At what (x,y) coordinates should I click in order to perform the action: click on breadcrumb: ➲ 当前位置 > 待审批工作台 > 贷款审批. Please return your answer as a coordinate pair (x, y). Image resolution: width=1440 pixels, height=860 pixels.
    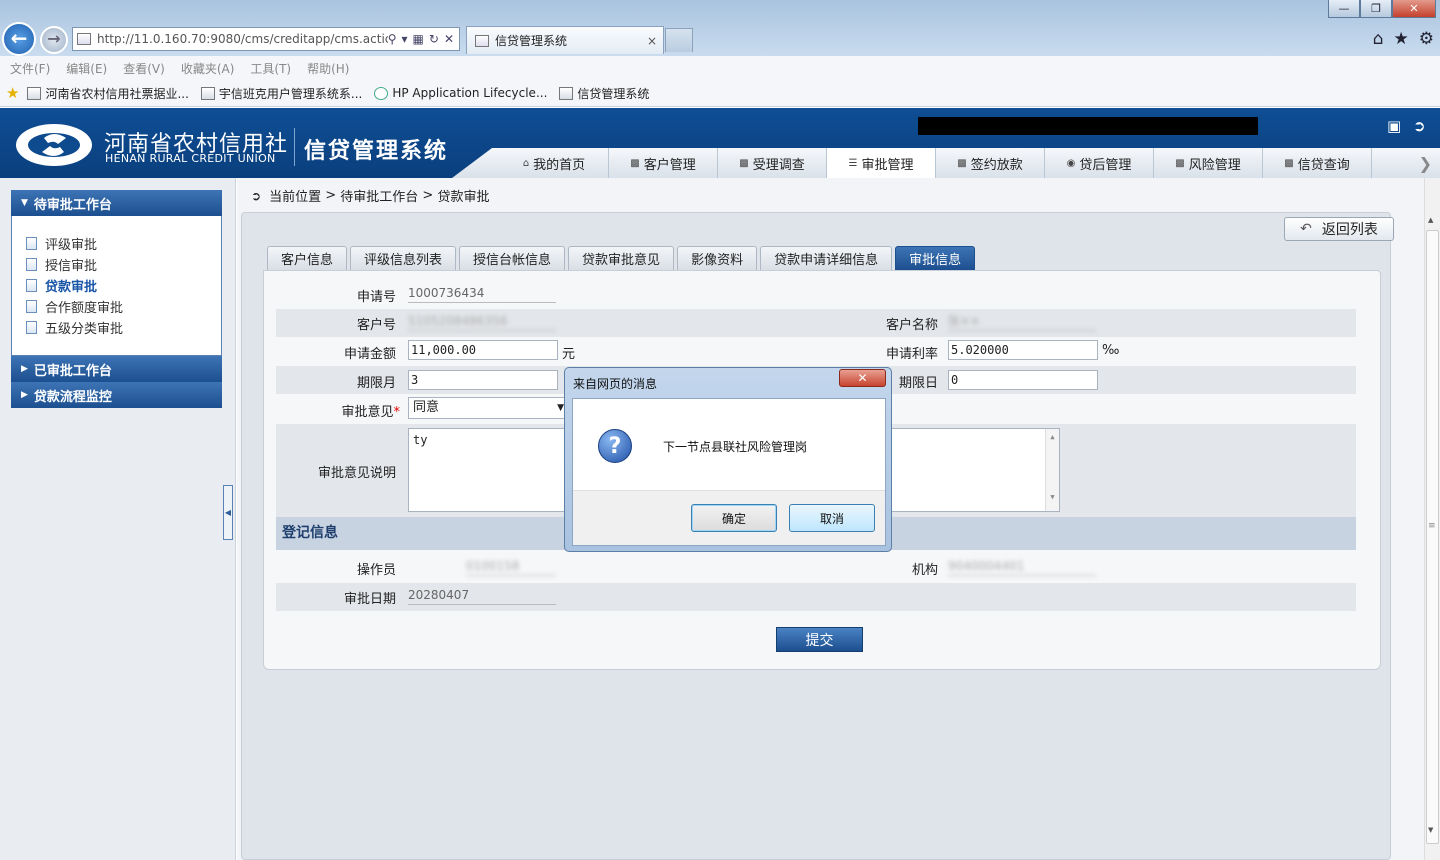
    Looking at the image, I should click on (370, 195).